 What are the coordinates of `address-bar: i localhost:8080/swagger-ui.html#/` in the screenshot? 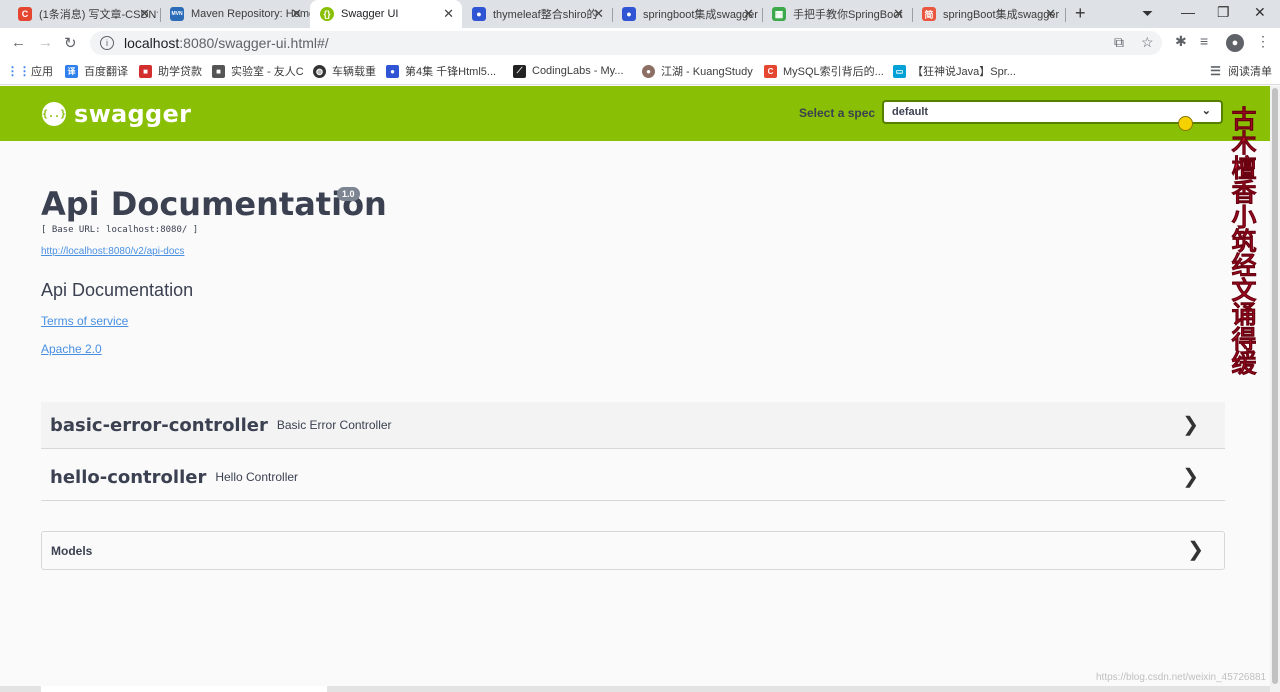 It's located at (626, 43).